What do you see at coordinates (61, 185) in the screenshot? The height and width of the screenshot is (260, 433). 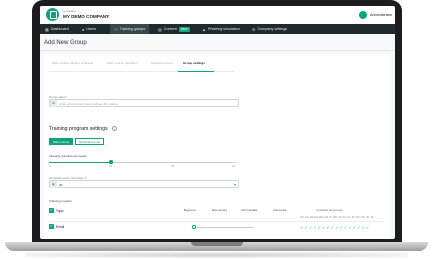 I see `reminder-value: 30` at bounding box center [61, 185].